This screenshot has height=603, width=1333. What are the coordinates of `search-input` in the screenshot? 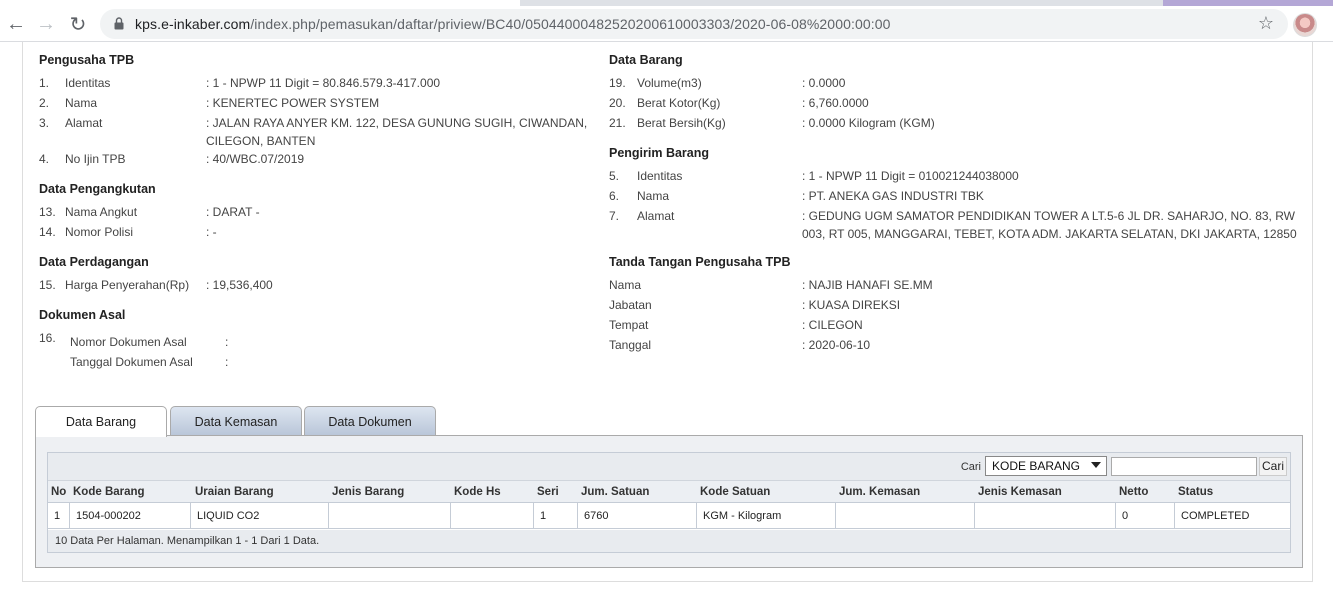 It's located at (1184, 466).